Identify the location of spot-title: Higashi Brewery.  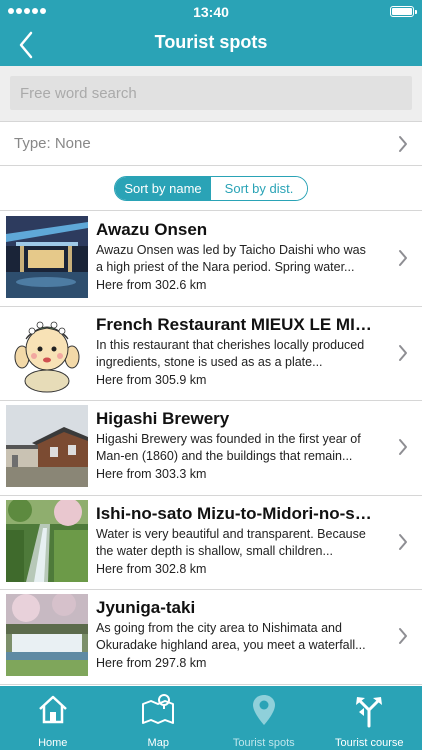
(163, 419).